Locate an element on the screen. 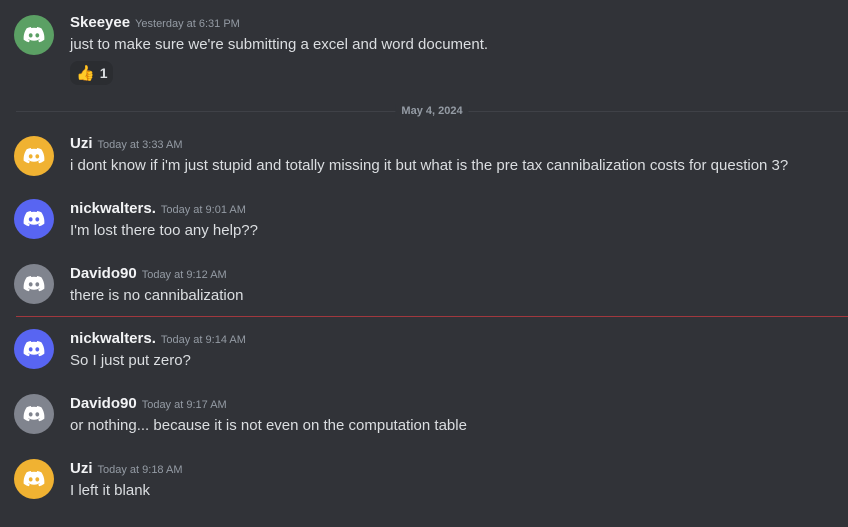 The image size is (848, 527). message-header: Skeeyee Yesterday at 6:31 PM is located at coordinates (155, 23).